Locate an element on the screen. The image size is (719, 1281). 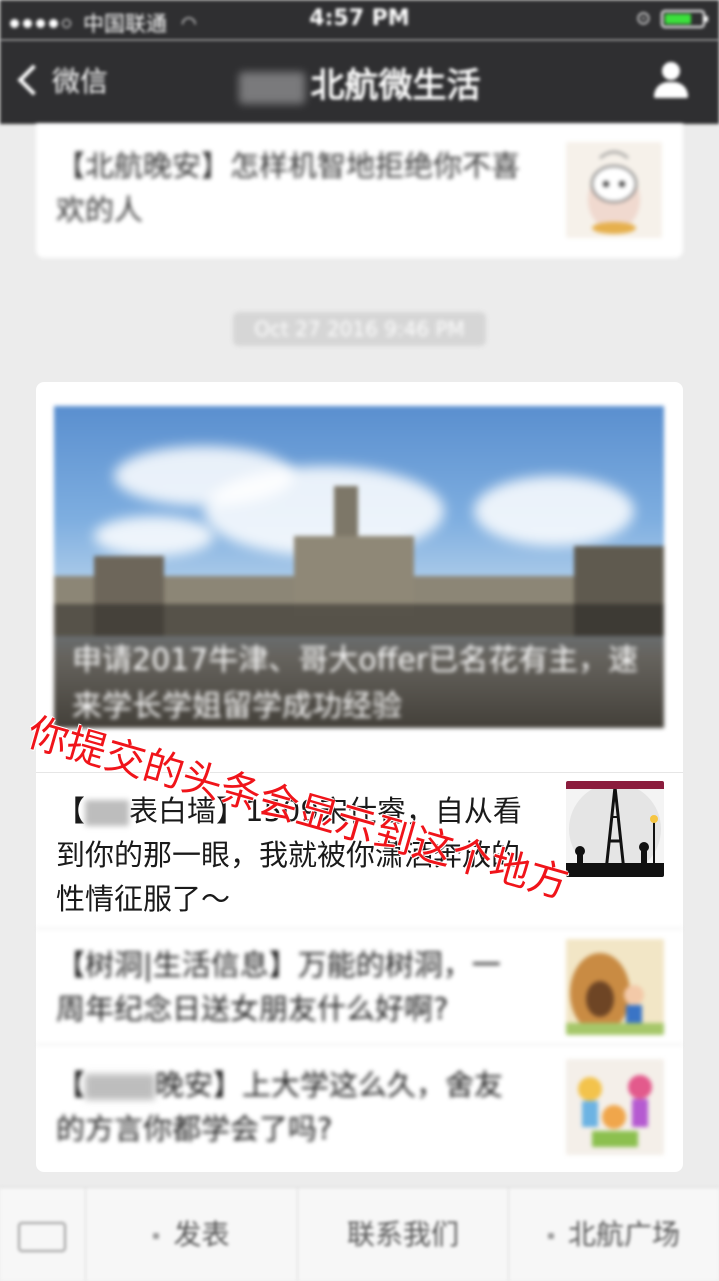
menu-item-label: 发表 is located at coordinates (201, 1234).